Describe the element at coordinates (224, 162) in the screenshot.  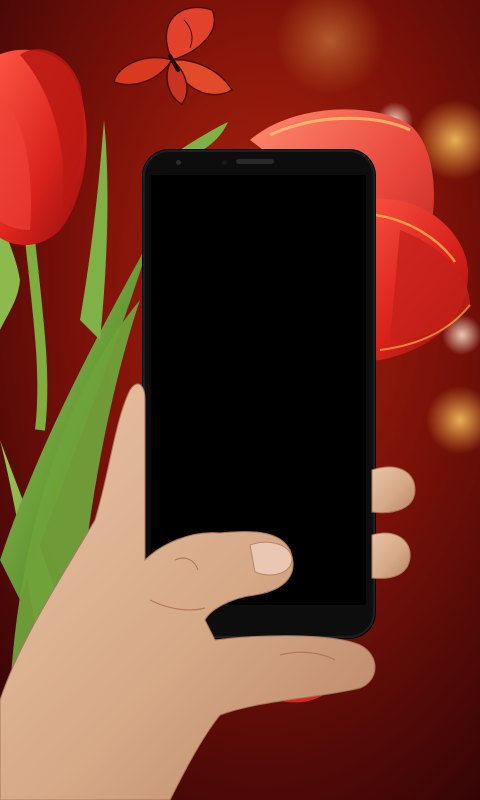
I see `phone-sensor` at that location.